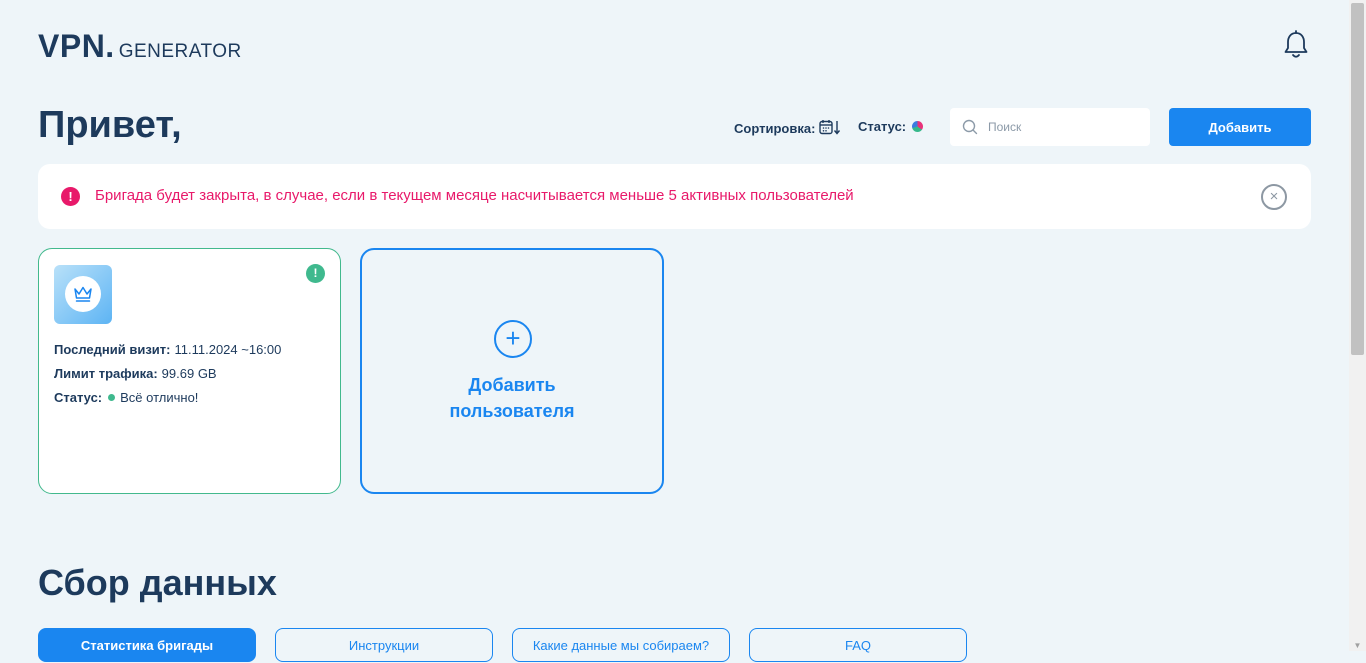  I want to click on avatar, so click(83, 294).